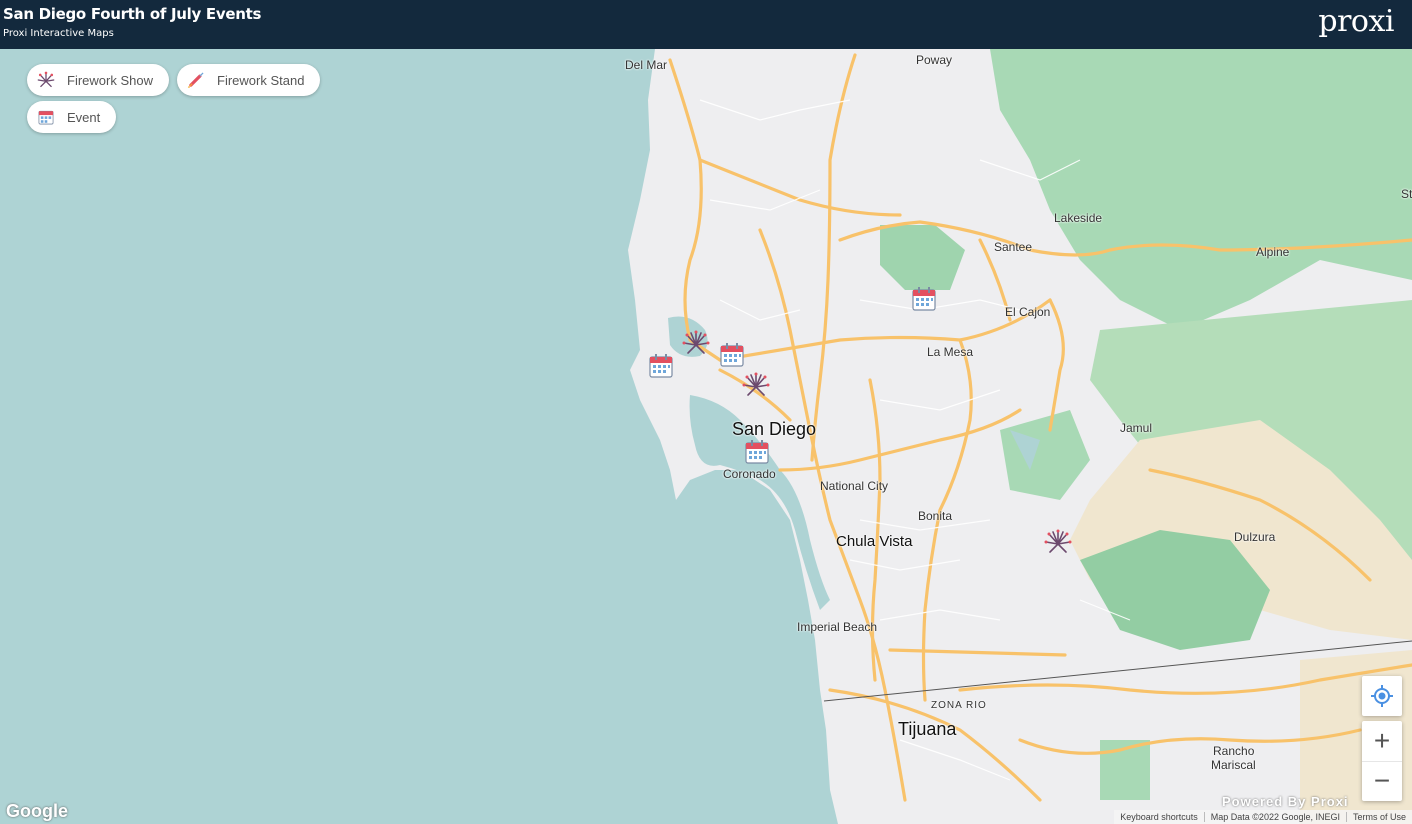  I want to click on filter-event-label: Event, so click(84, 117).